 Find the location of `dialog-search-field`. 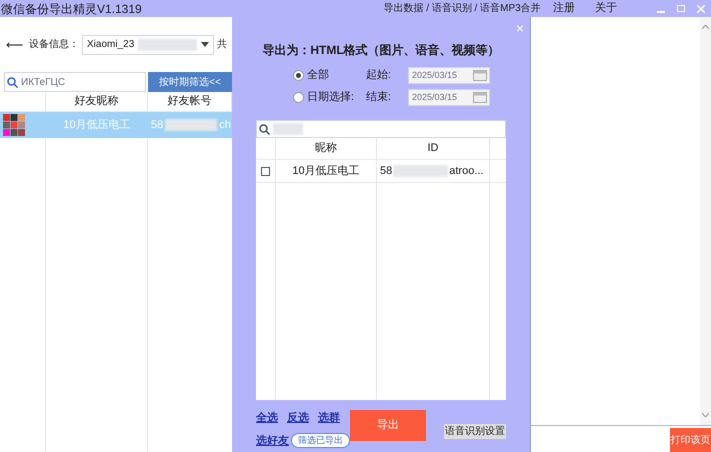

dialog-search-field is located at coordinates (381, 129).